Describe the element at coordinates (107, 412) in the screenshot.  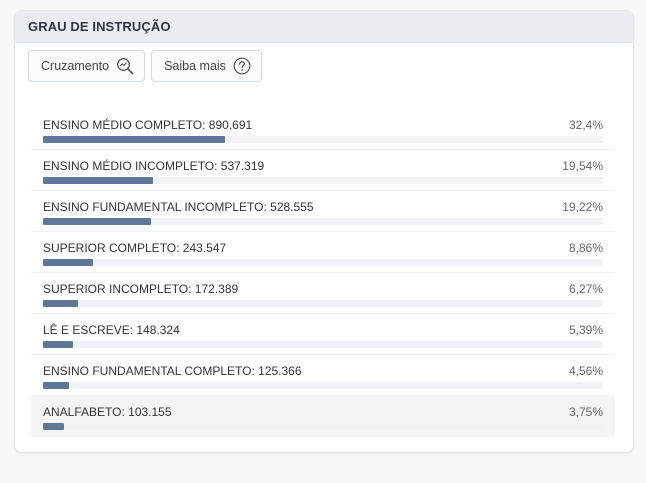
I see `item-label: ANALFABETO: 103.155` at that location.